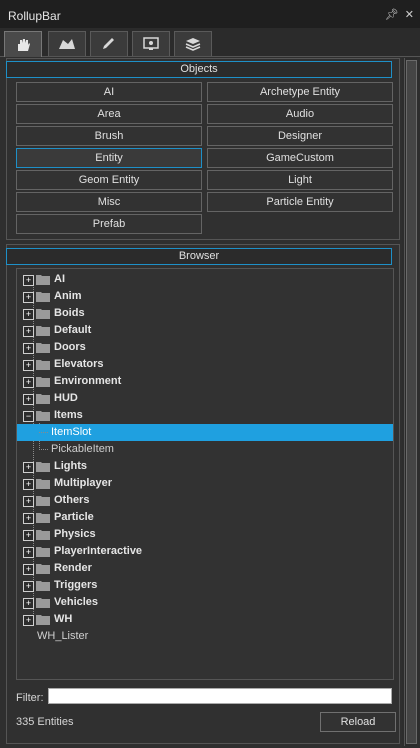 This screenshot has height=748, width=420. Describe the element at coordinates (300, 92) in the screenshot. I see `object-btn-archetype-entity: Archetype Entity` at that location.